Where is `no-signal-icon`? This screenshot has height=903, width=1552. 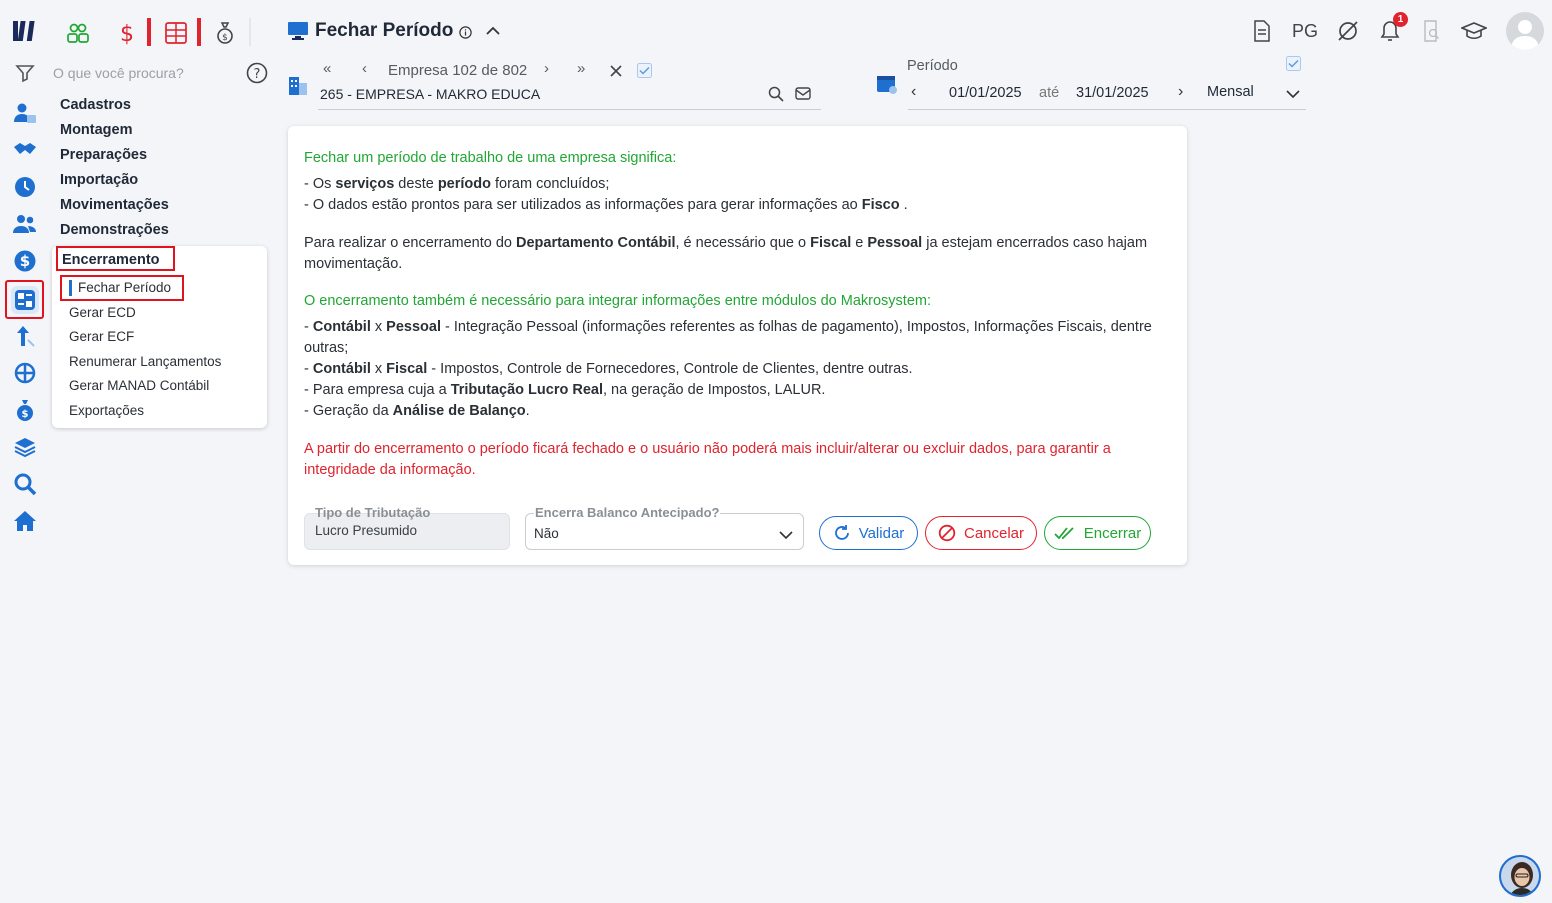
no-signal-icon is located at coordinates (1348, 31).